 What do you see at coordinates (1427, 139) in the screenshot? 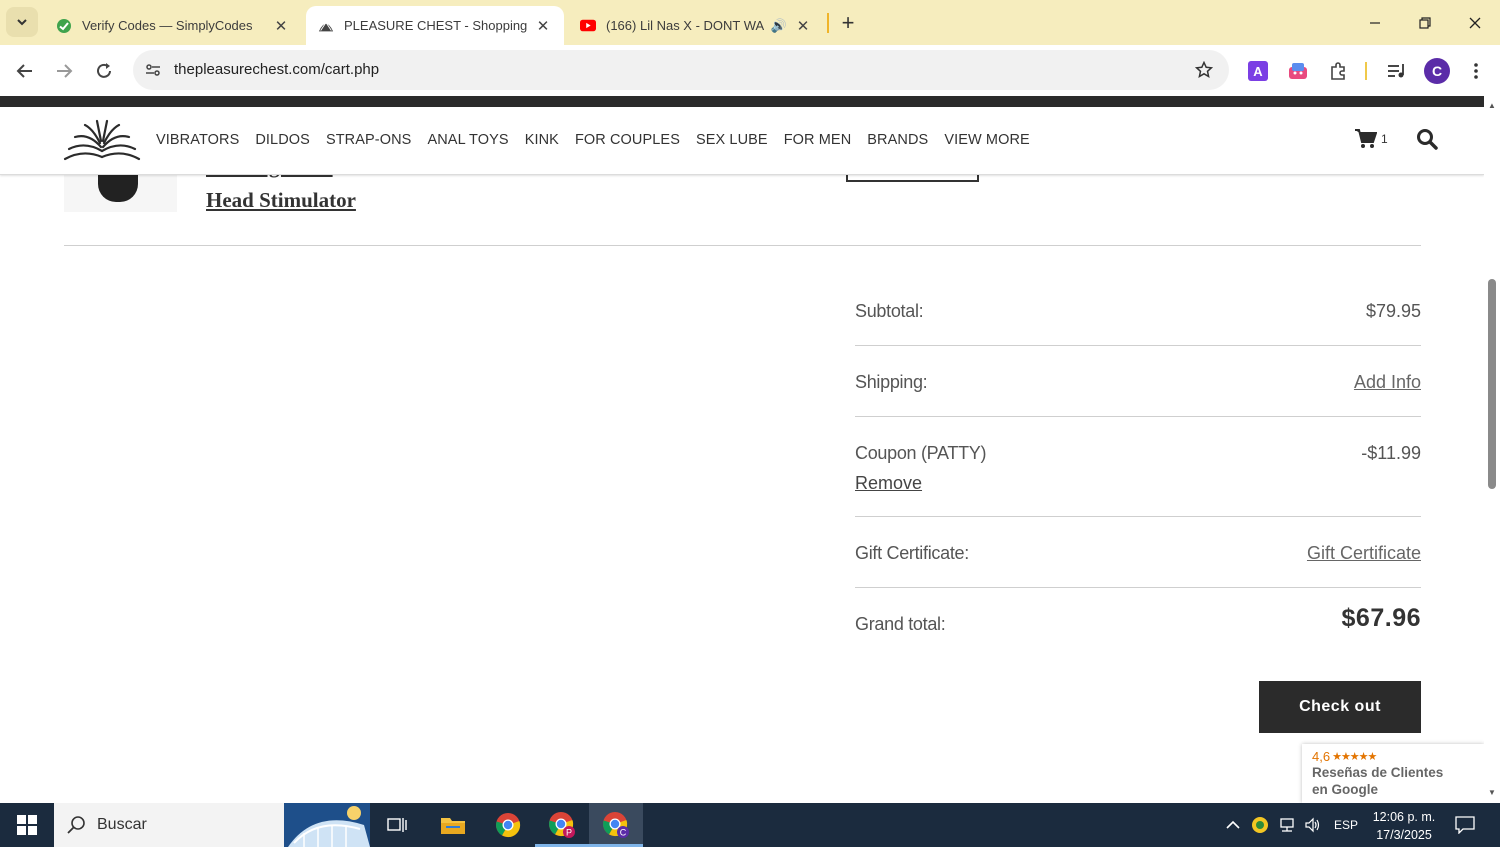
I see `search-icon` at bounding box center [1427, 139].